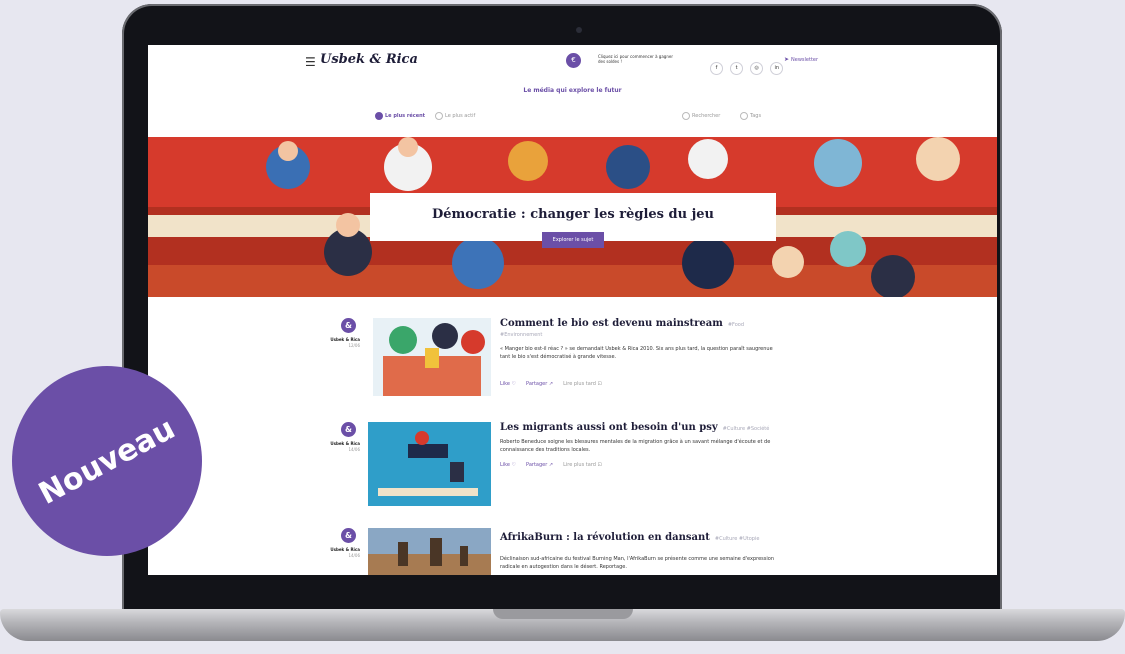 The image size is (1125, 654). I want to click on article-tags: #Culture #Utopie, so click(737, 539).